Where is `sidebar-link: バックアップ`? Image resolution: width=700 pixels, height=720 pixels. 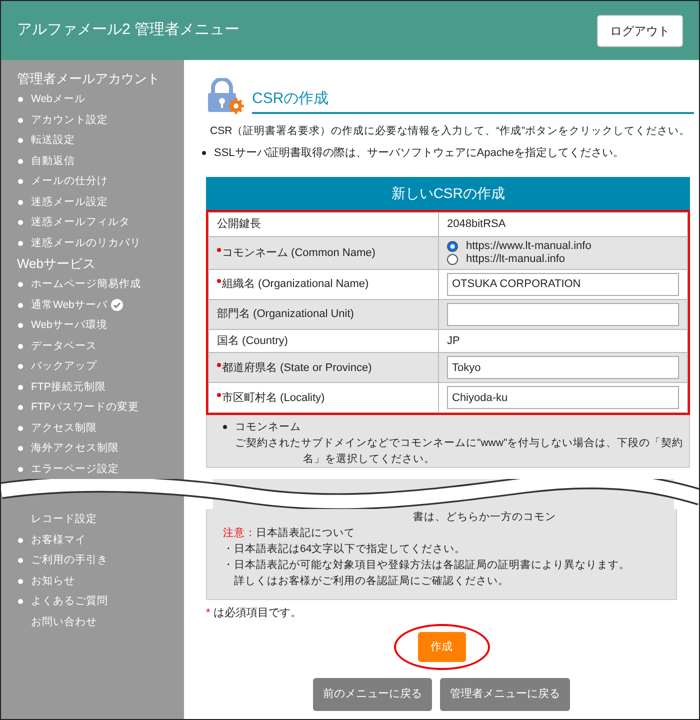 sidebar-link: バックアップ is located at coordinates (64, 366).